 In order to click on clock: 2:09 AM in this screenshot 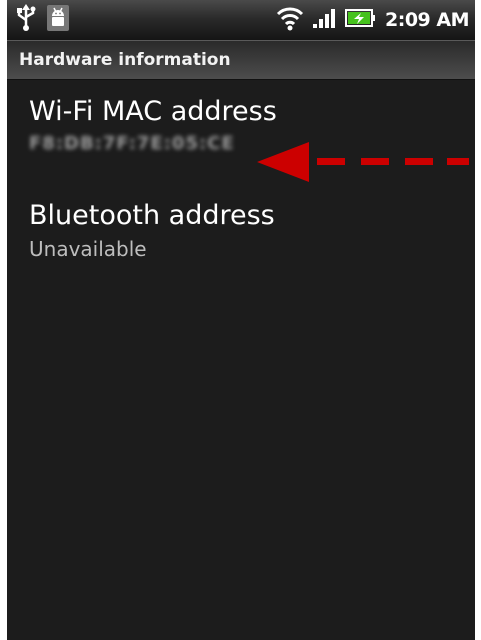, I will do `click(427, 20)`.